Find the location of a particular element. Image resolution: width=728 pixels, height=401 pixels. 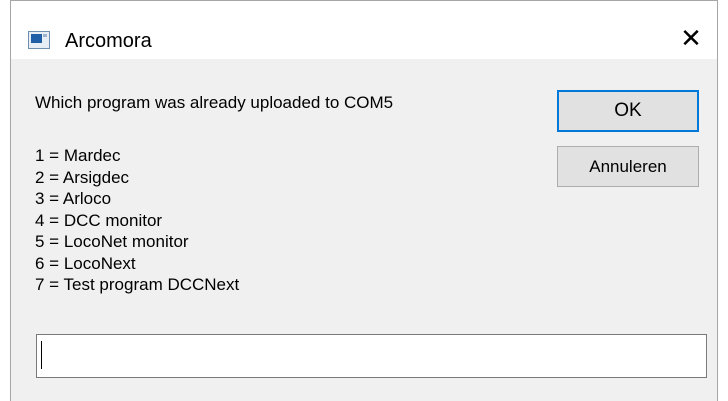

text-caret is located at coordinates (41, 355).